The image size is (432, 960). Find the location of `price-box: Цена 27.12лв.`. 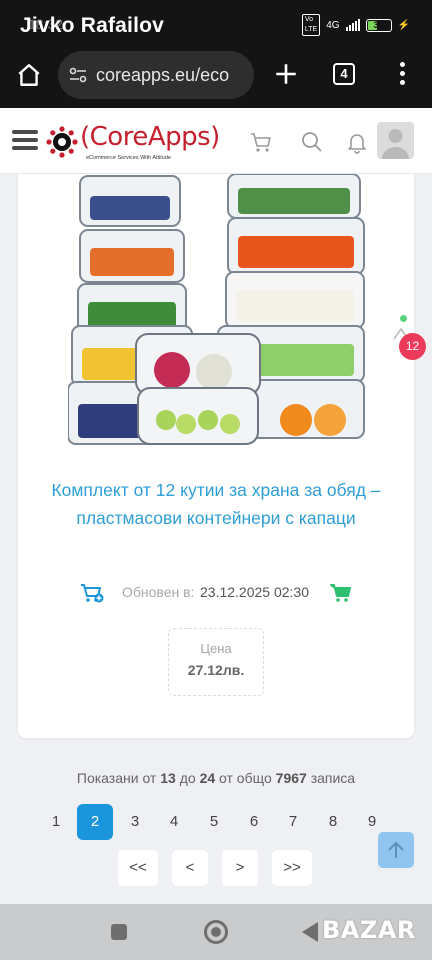

price-box: Цена 27.12лв. is located at coordinates (216, 662).